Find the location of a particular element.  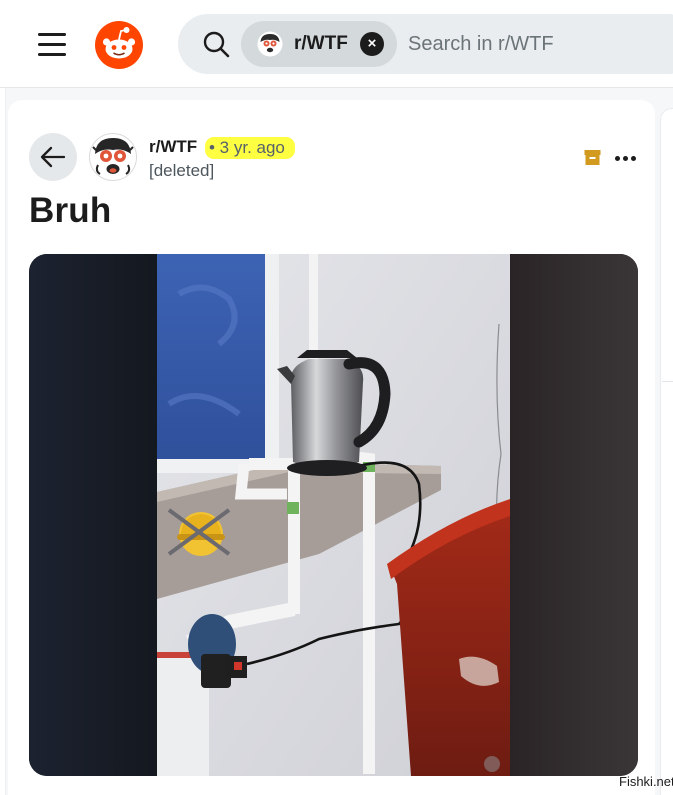

subreddit-name: r/WTF is located at coordinates (173, 147).